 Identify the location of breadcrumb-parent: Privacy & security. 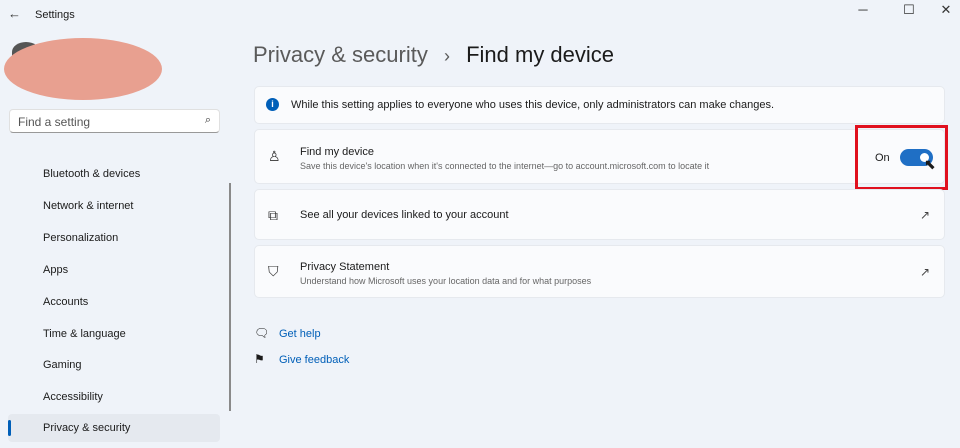
(340, 54).